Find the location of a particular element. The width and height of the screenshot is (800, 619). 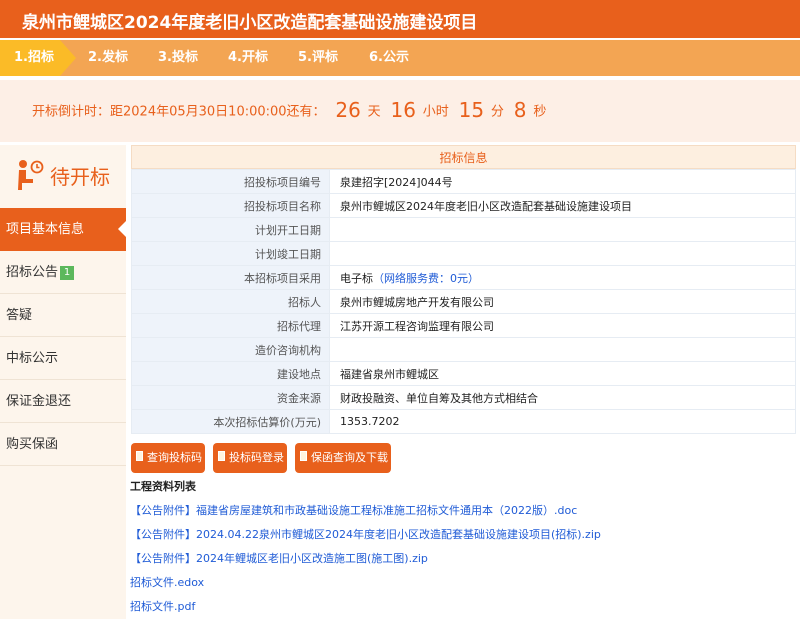

table-row: 招投标项目名称 泉州市鲤城区2024年度老旧小区改造配套基础设施建设项目 is located at coordinates (463, 205).